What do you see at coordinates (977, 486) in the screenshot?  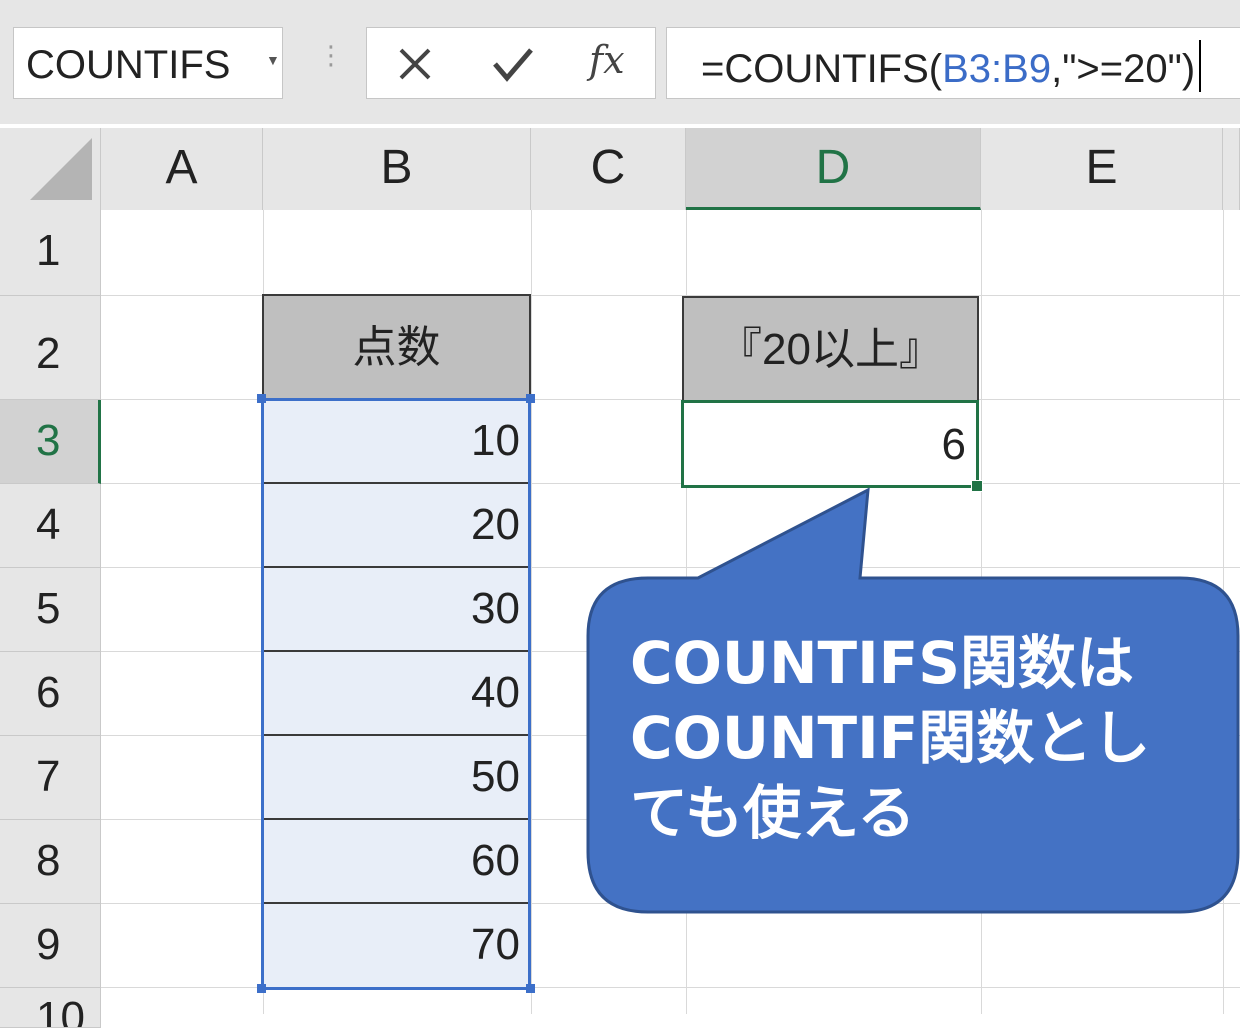 I see `fill-handle` at bounding box center [977, 486].